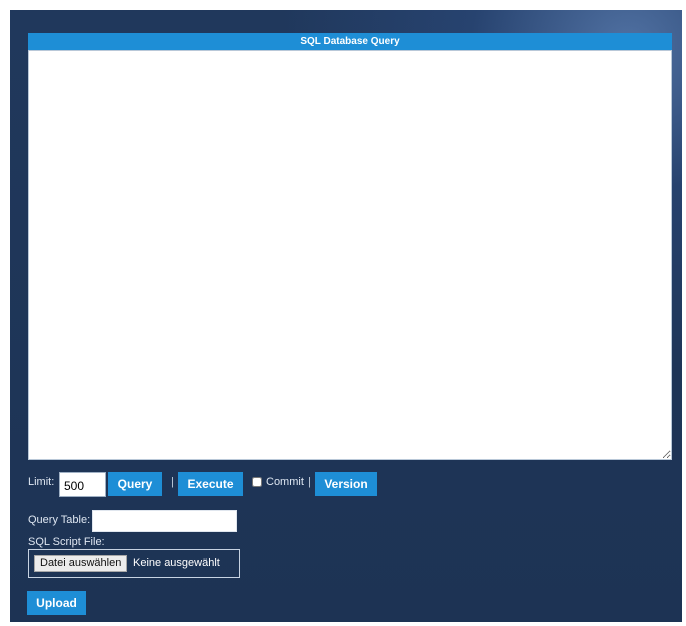 This screenshot has height=626, width=686. I want to click on upload-button: Upload, so click(56, 603).